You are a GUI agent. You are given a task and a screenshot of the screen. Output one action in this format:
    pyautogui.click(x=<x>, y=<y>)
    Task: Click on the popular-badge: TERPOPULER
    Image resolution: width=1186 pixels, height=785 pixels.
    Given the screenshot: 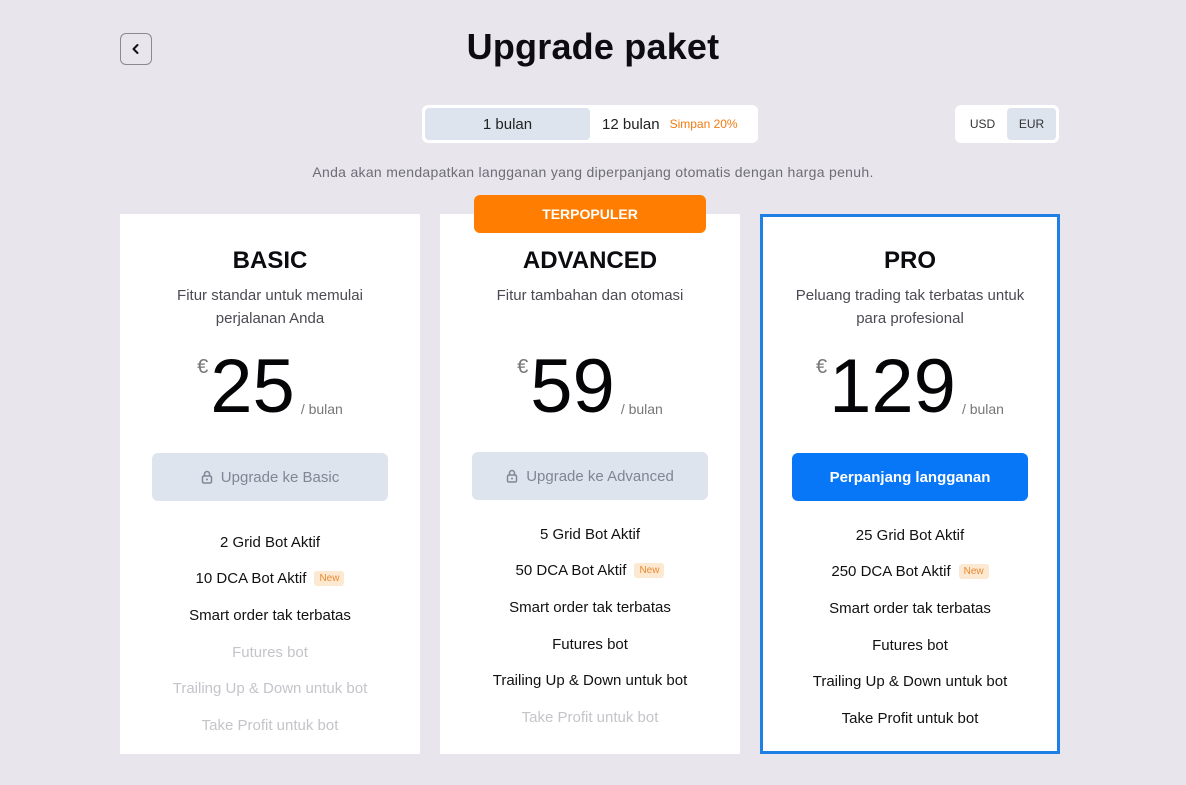 What is the action you would take?
    pyautogui.click(x=590, y=214)
    